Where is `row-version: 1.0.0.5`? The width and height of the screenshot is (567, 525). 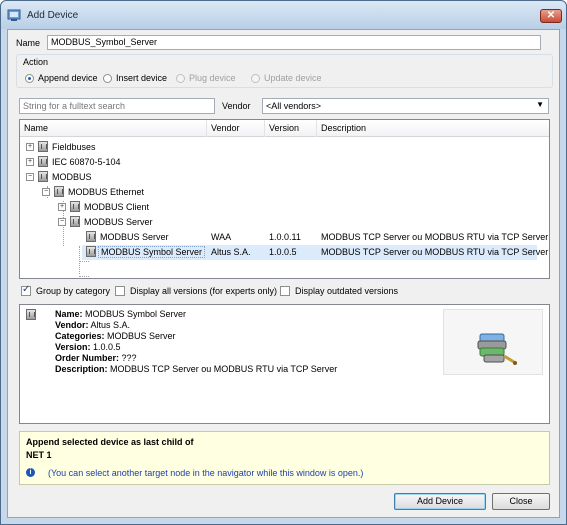
row-version: 1.0.0.5 is located at coordinates (283, 252).